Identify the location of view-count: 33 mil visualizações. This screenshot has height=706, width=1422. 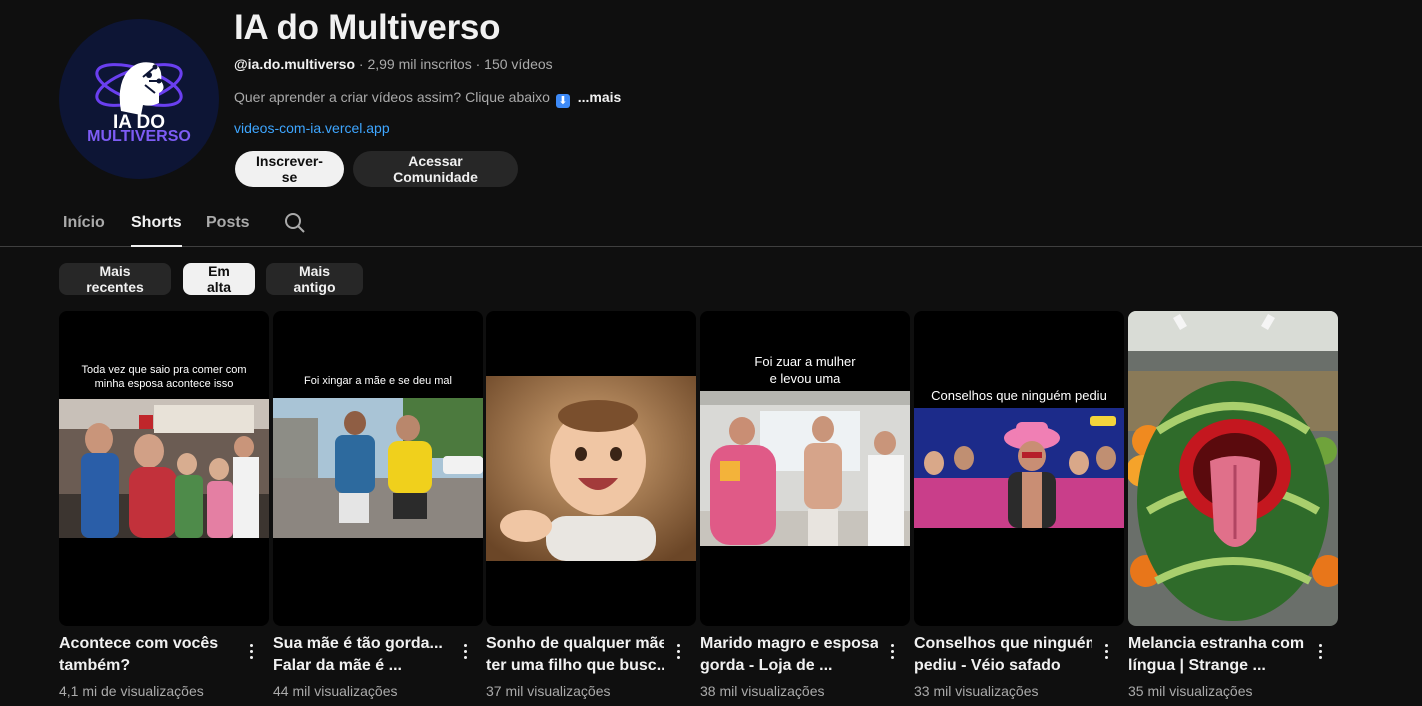
(976, 691).